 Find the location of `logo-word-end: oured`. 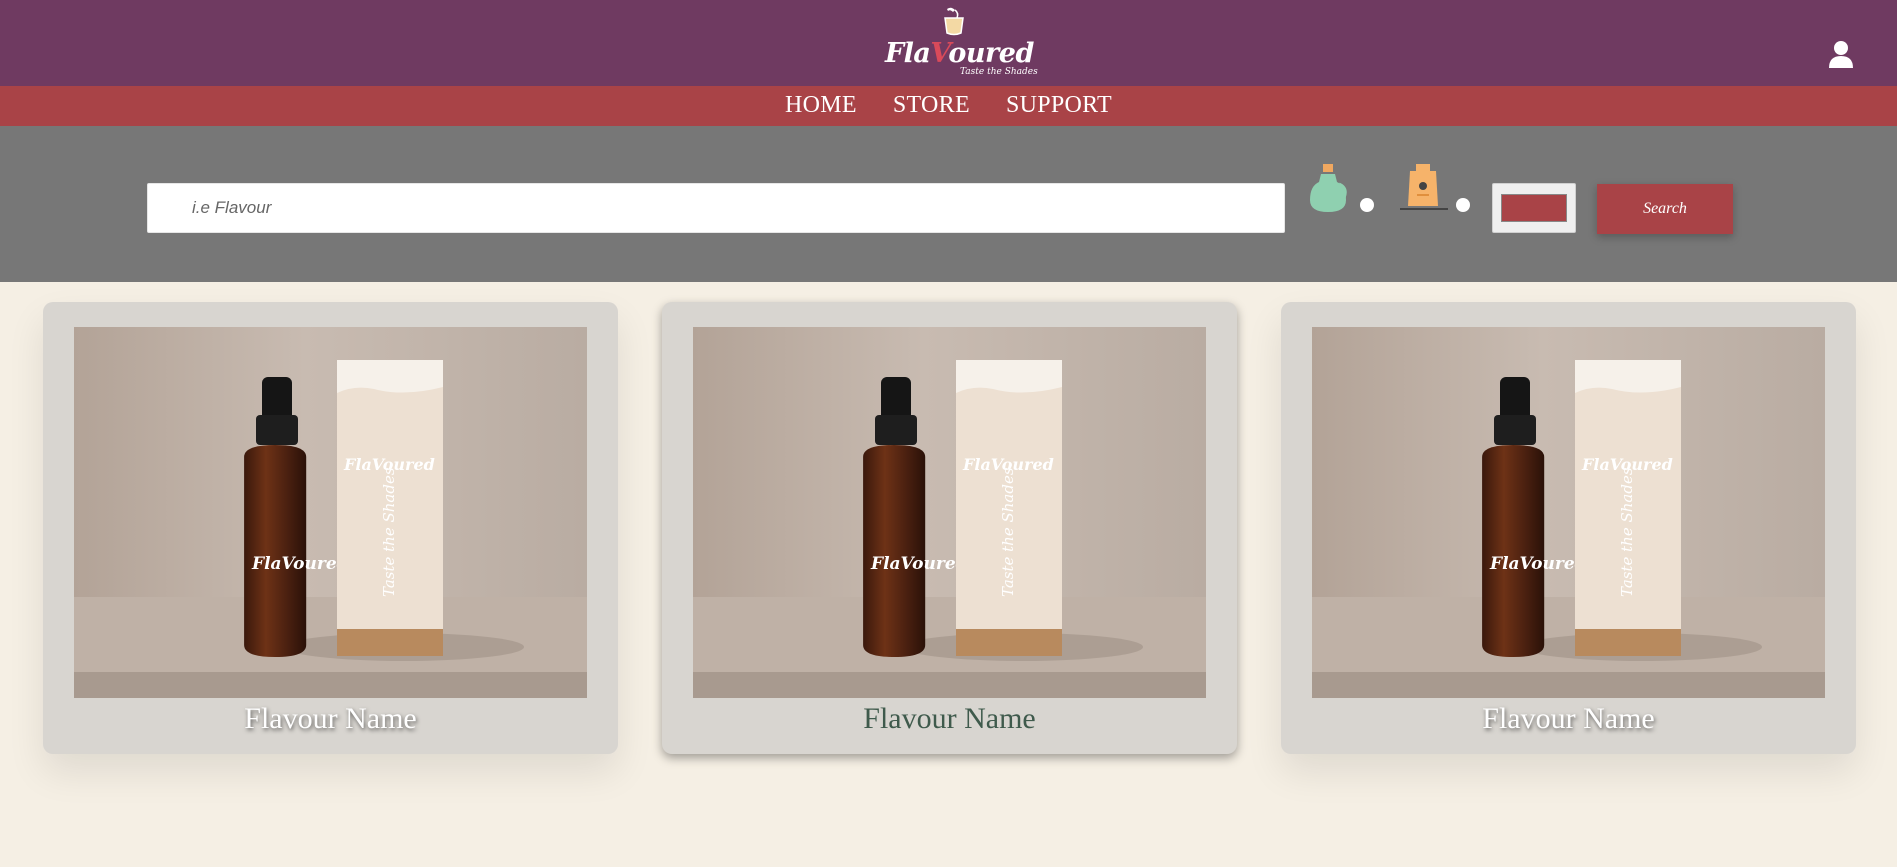

logo-word-end: oured is located at coordinates (991, 53).